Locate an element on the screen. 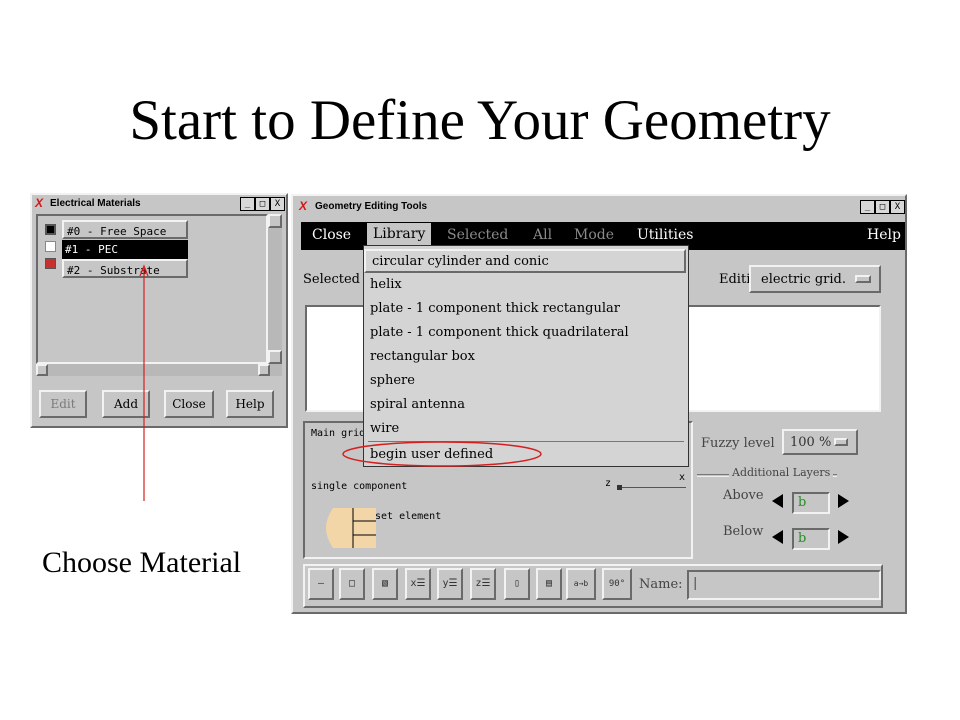  tool-column-icon: ▯ is located at coordinates (517, 584).